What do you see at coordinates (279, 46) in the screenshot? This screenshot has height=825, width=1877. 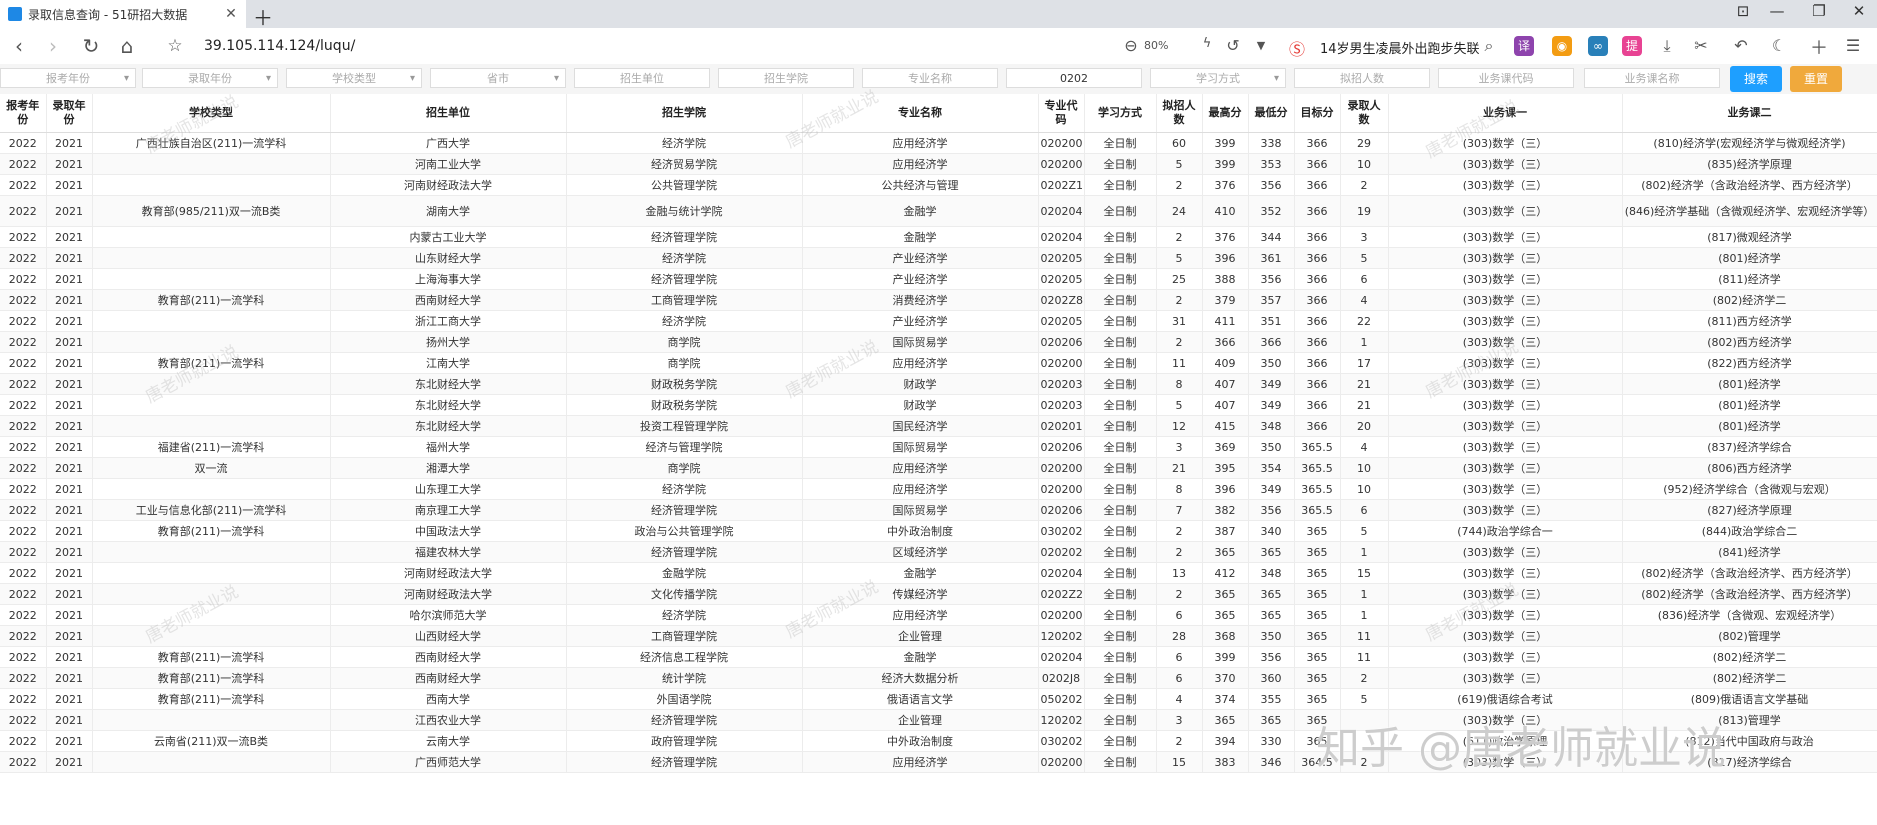 I see `url-field: 39.105.114.124/luqu/` at bounding box center [279, 46].